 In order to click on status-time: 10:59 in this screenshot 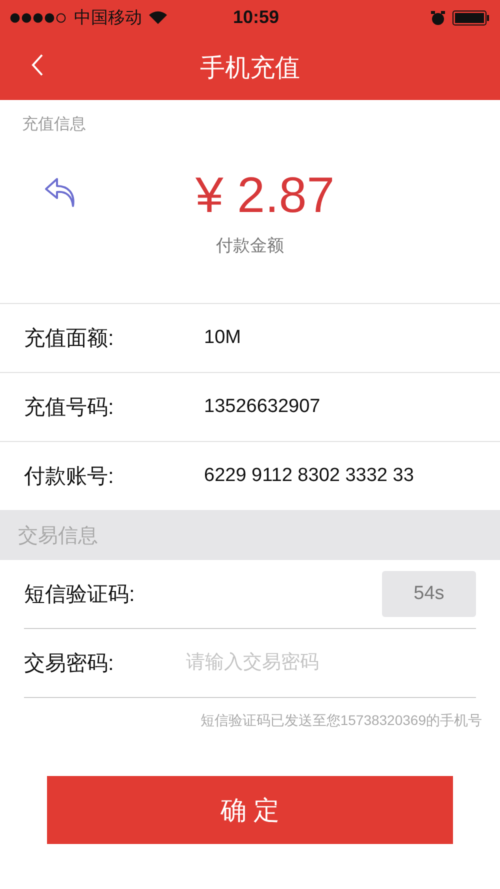, I will do `click(256, 17)`.